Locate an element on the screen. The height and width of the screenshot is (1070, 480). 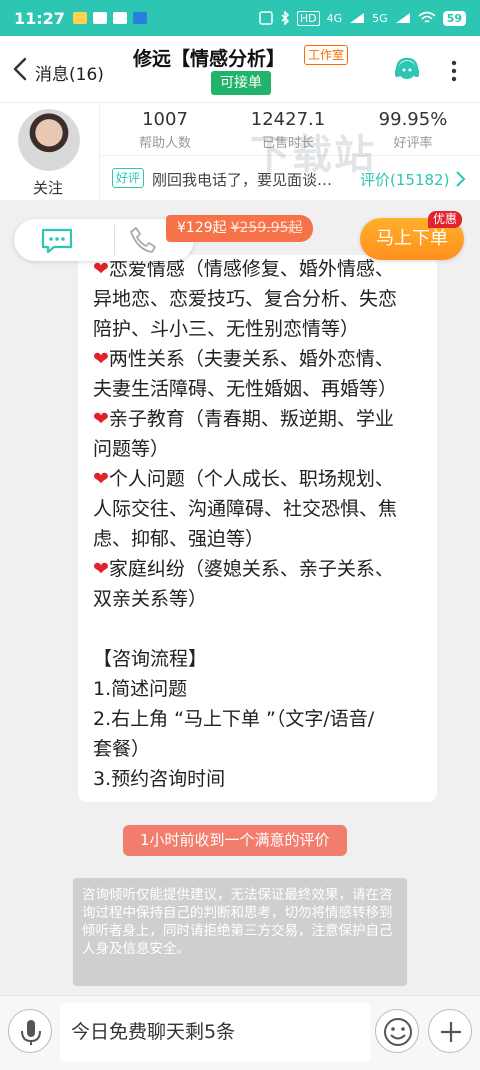
nfc-icon is located at coordinates (266, 18).